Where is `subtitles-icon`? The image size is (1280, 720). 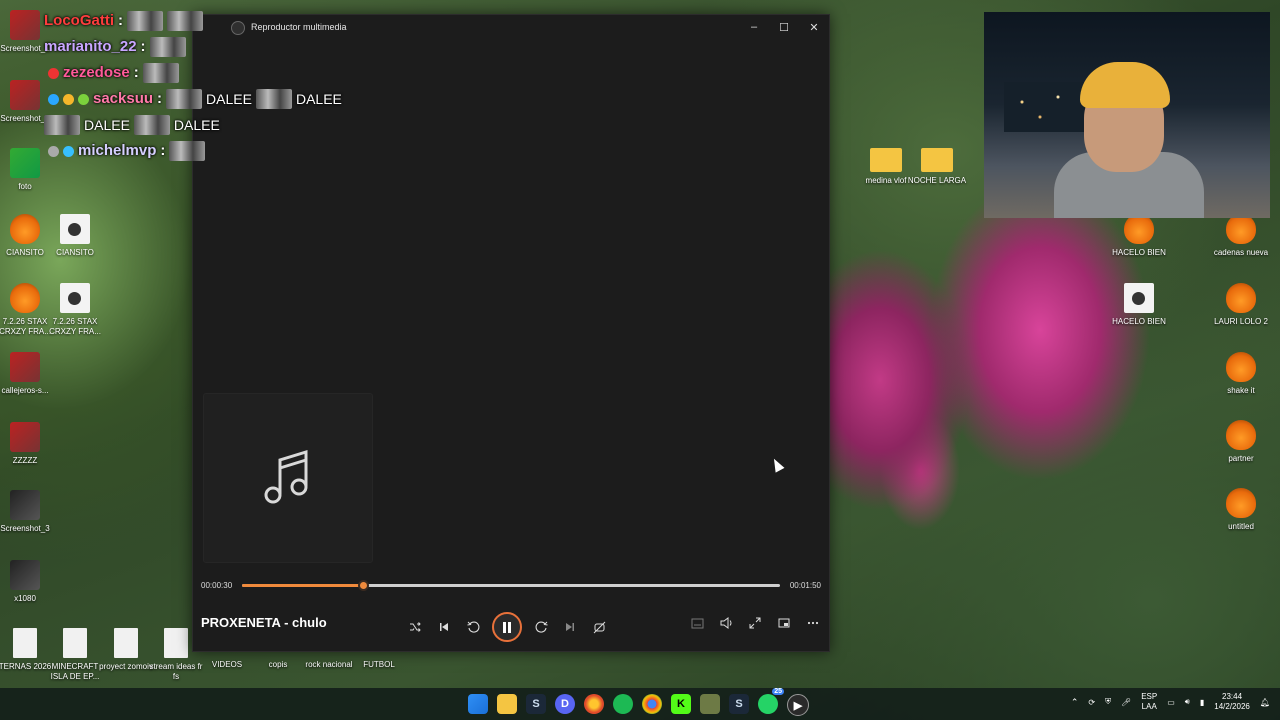
subtitles-icon is located at coordinates (697, 623).